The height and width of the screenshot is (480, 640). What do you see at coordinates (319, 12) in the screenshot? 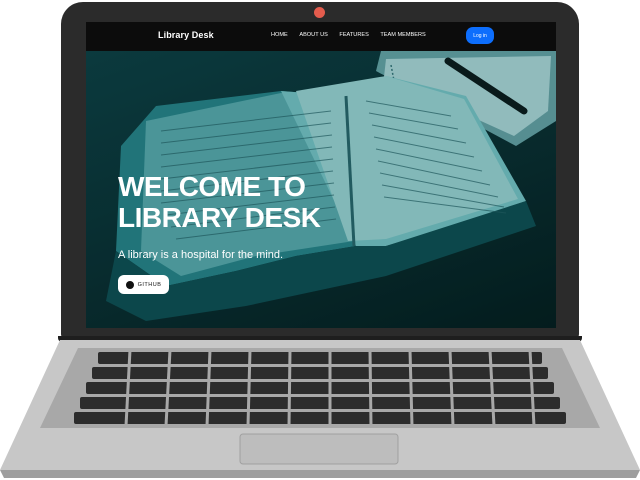
I see `camera-icon` at bounding box center [319, 12].